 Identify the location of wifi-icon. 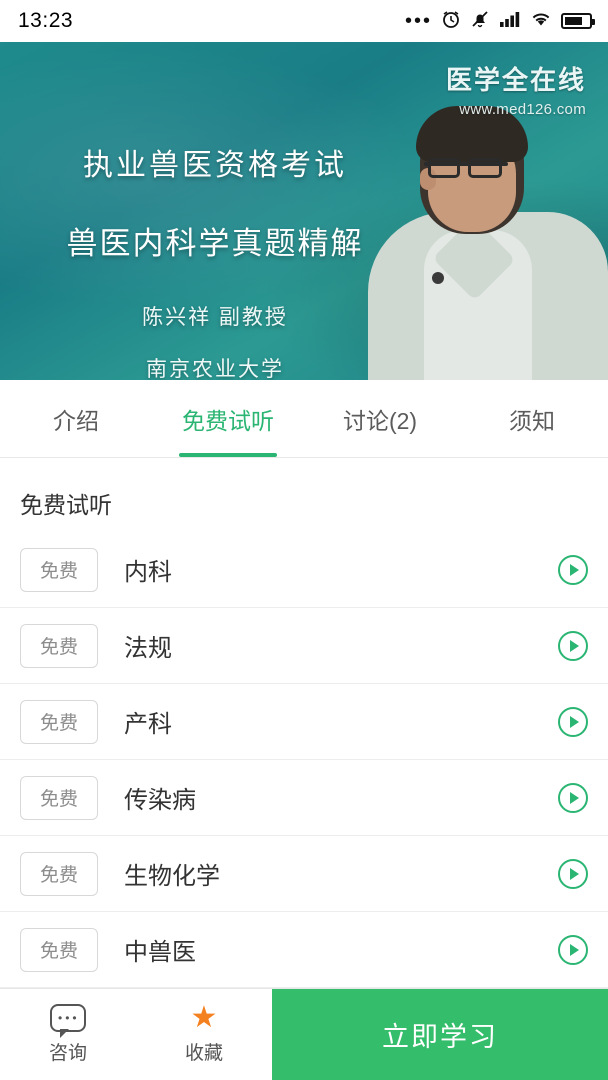
(541, 21).